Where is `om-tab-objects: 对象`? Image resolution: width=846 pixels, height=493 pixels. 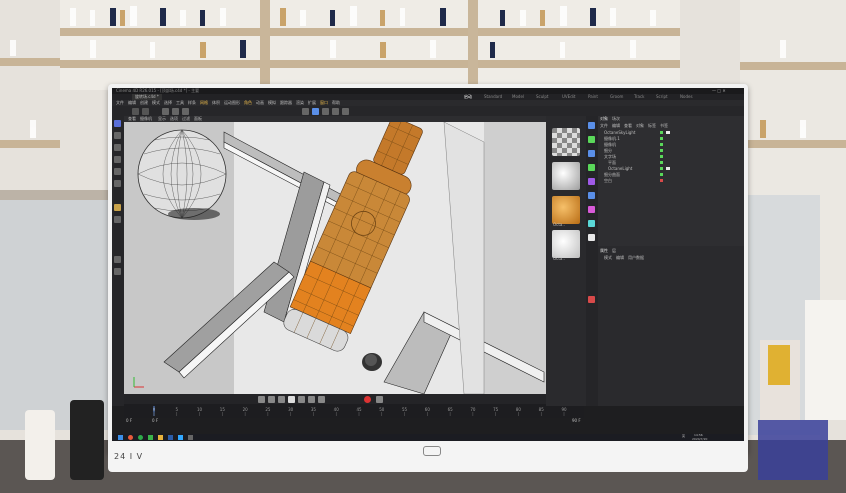
om-tab-objects: 对象 is located at coordinates (604, 119).